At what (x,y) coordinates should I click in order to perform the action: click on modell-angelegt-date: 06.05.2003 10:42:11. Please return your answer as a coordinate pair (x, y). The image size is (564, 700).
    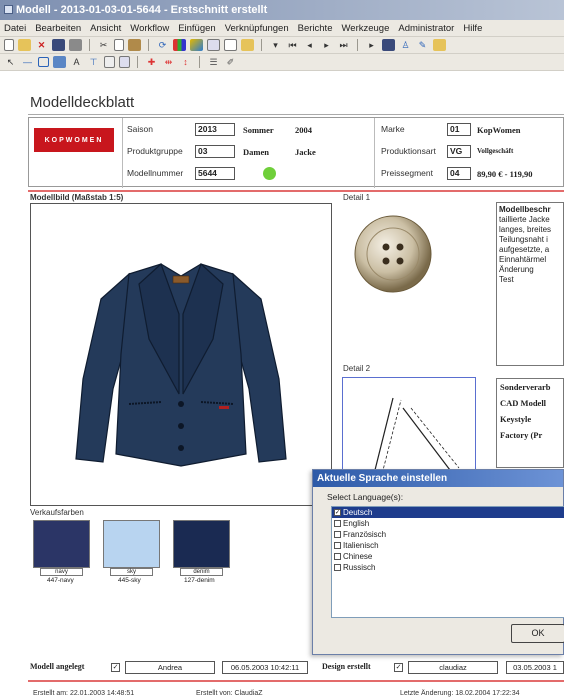
    Looking at the image, I should click on (265, 667).